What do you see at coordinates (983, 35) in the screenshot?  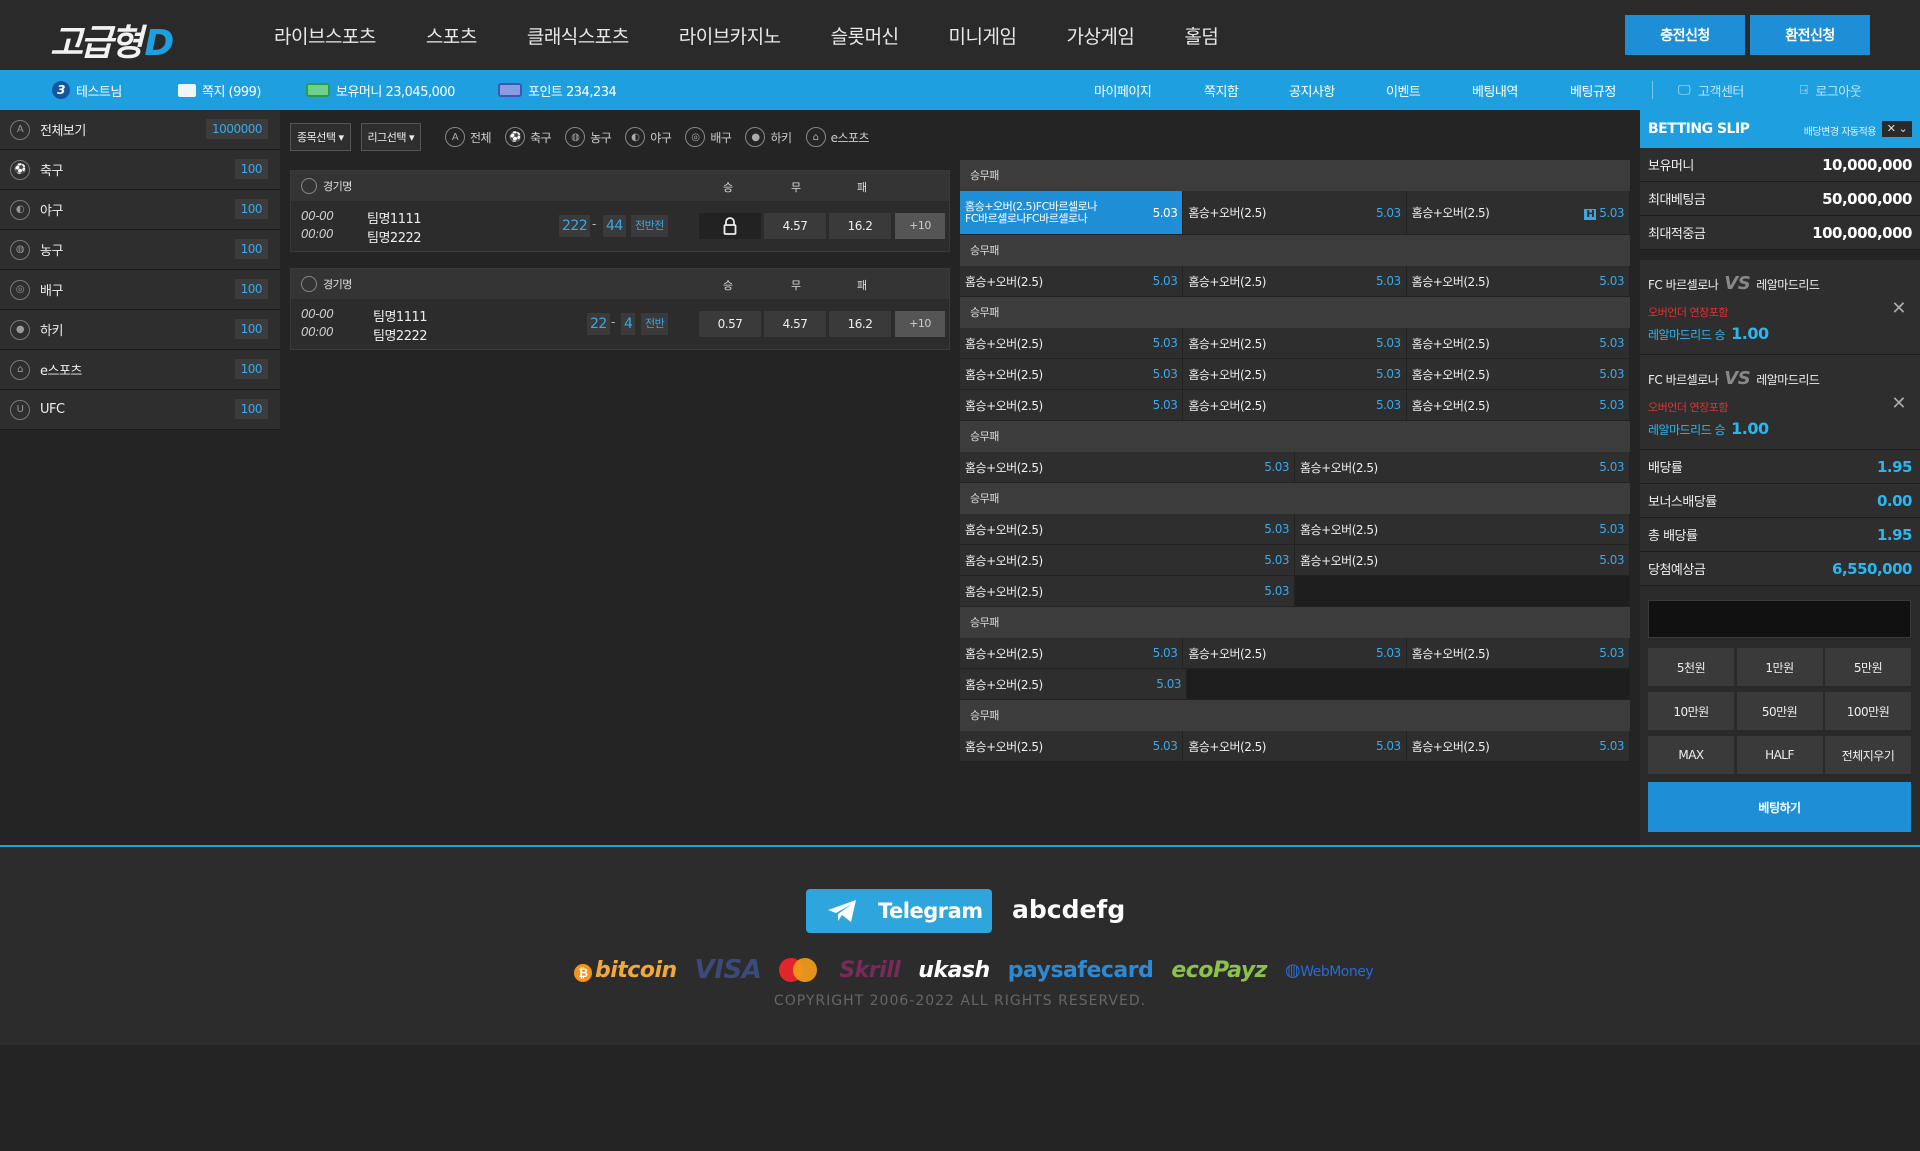 I see `nav-minigame: 미니게임` at bounding box center [983, 35].